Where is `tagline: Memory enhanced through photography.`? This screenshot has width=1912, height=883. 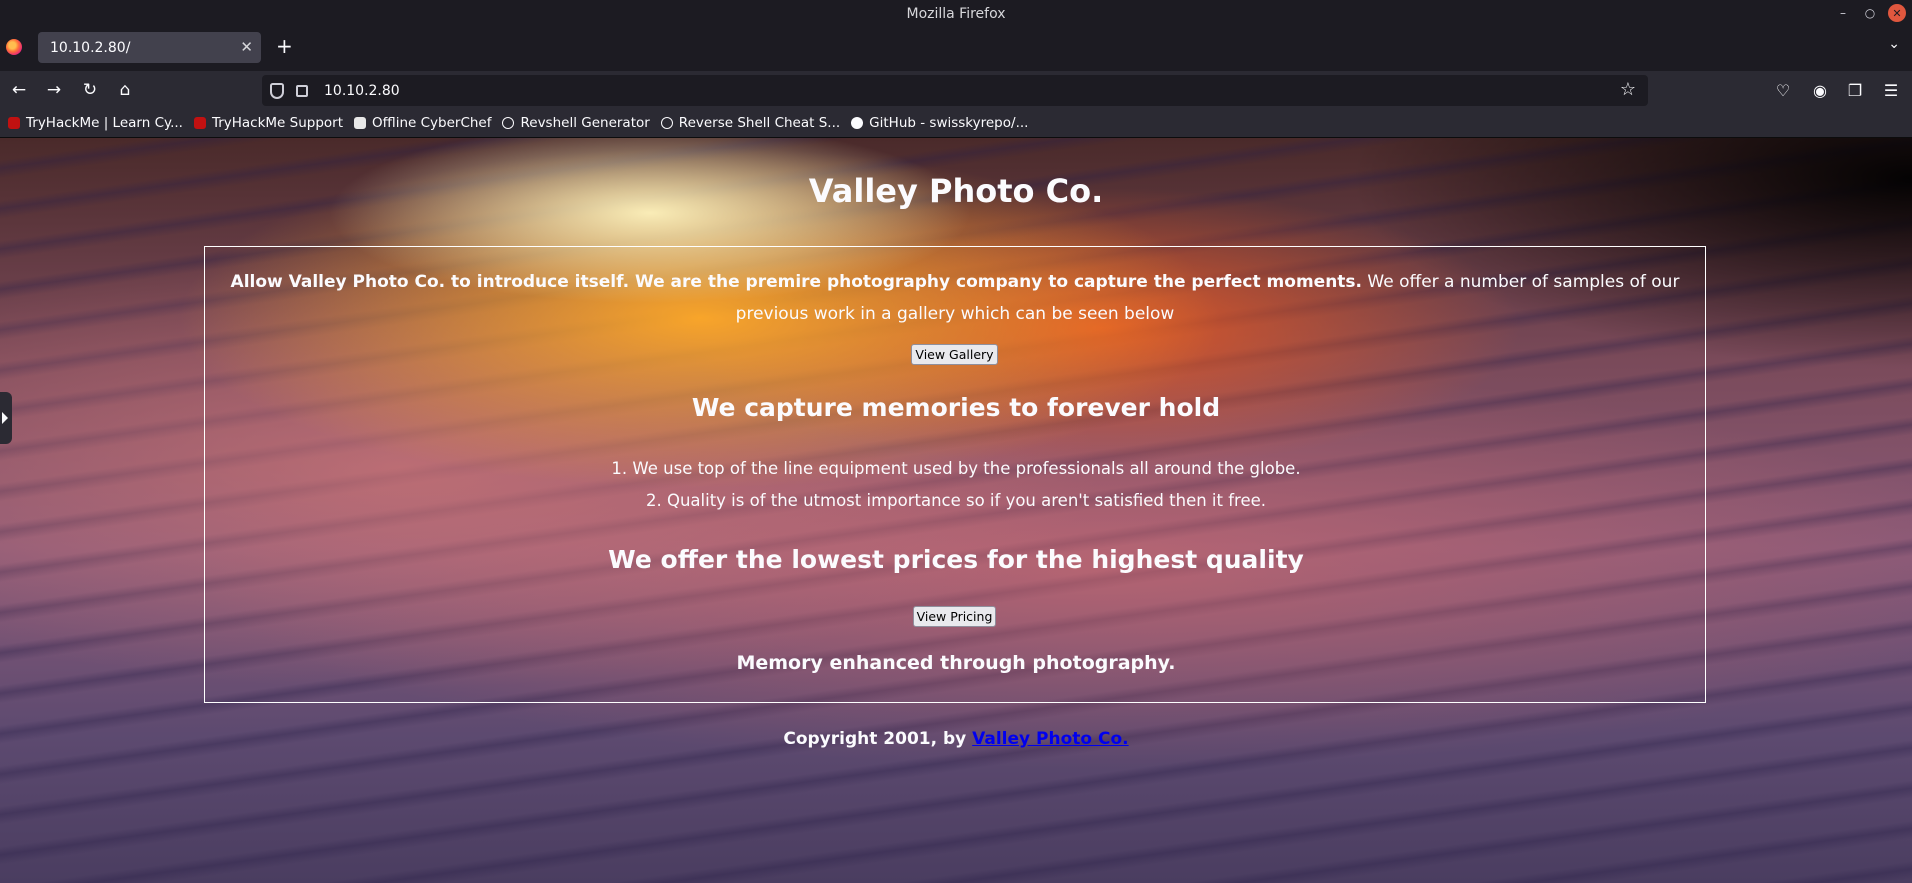
tagline: Memory enhanced through photography. is located at coordinates (956, 663).